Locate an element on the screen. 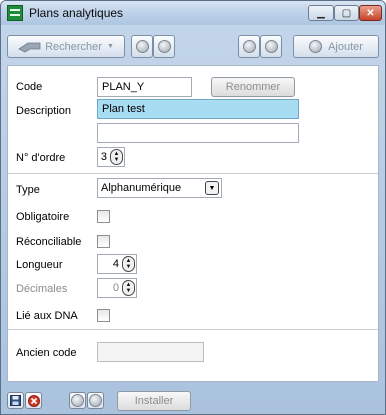 Image resolution: width=386 pixels, height=415 pixels. order-label: N° d'ordre is located at coordinates (41, 158).